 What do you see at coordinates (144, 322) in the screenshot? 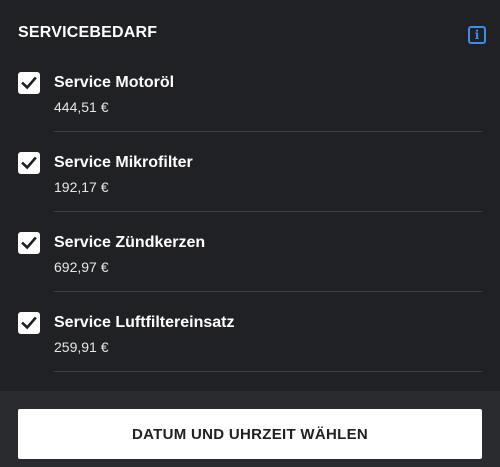
I see `service-label: Service Luftfiltereinsatz` at bounding box center [144, 322].